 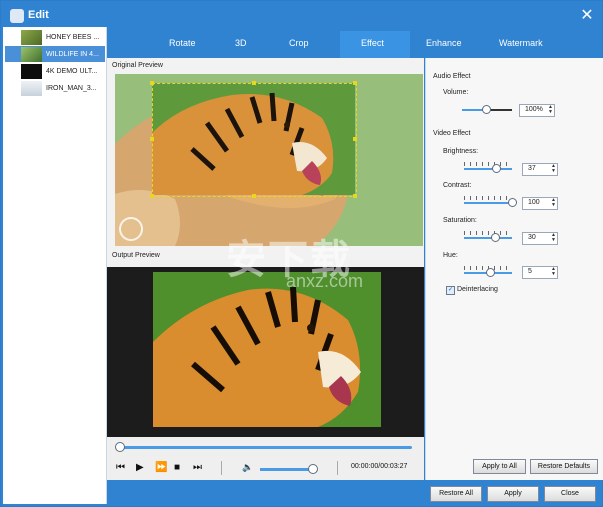 What do you see at coordinates (486, 109) in the screenshot?
I see `audio-volume-handle` at bounding box center [486, 109].